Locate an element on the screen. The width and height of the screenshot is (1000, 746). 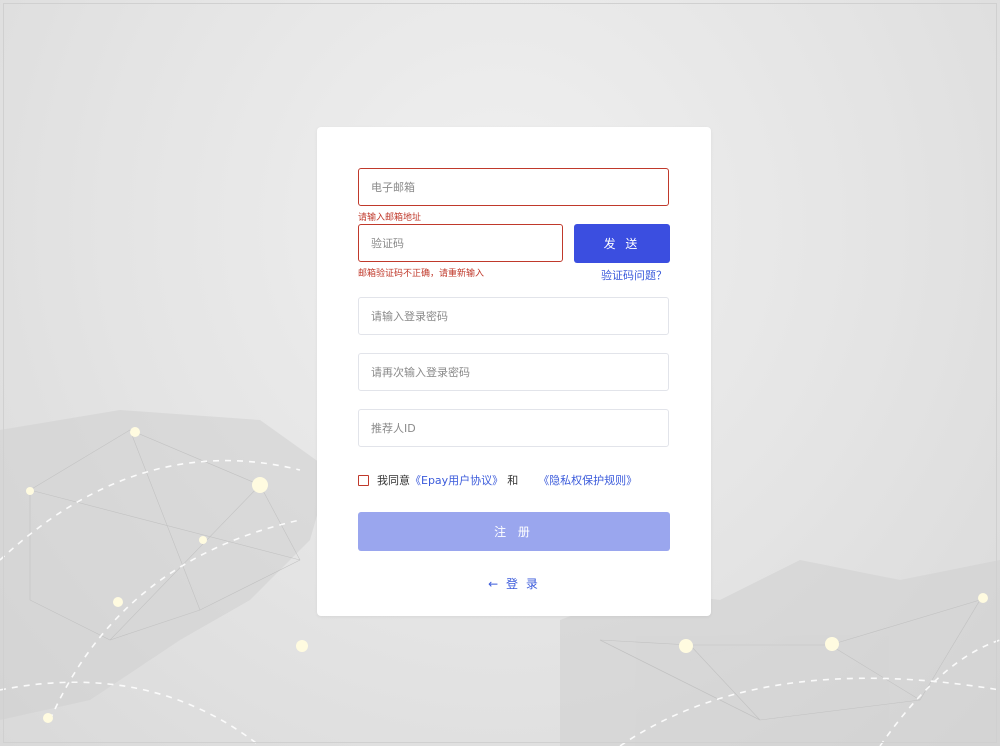
referrer-field-wrapper is located at coordinates (513, 428).